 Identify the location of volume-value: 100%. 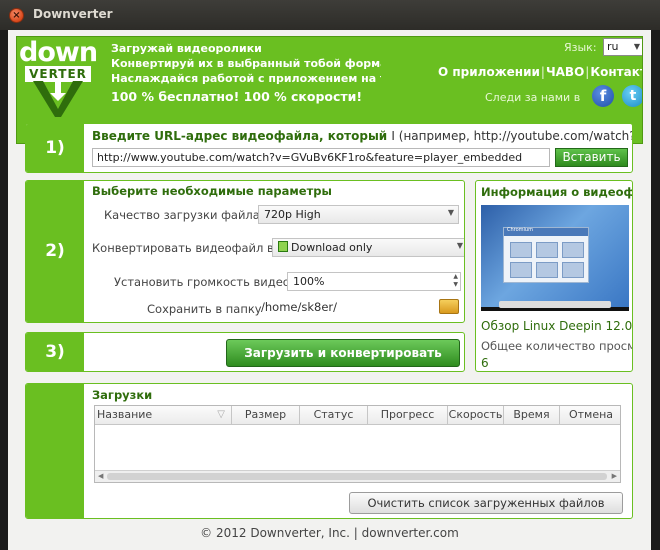
(309, 281).